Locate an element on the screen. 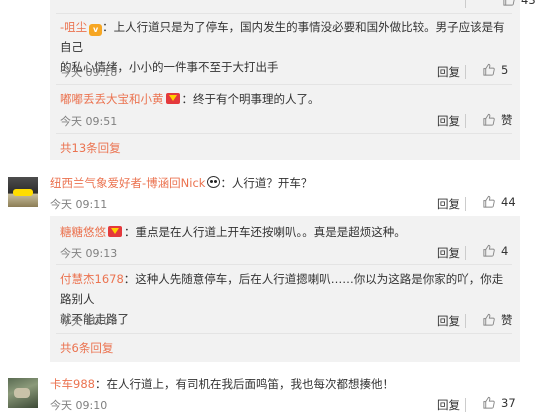  like-button: 43 is located at coordinates (519, 3).